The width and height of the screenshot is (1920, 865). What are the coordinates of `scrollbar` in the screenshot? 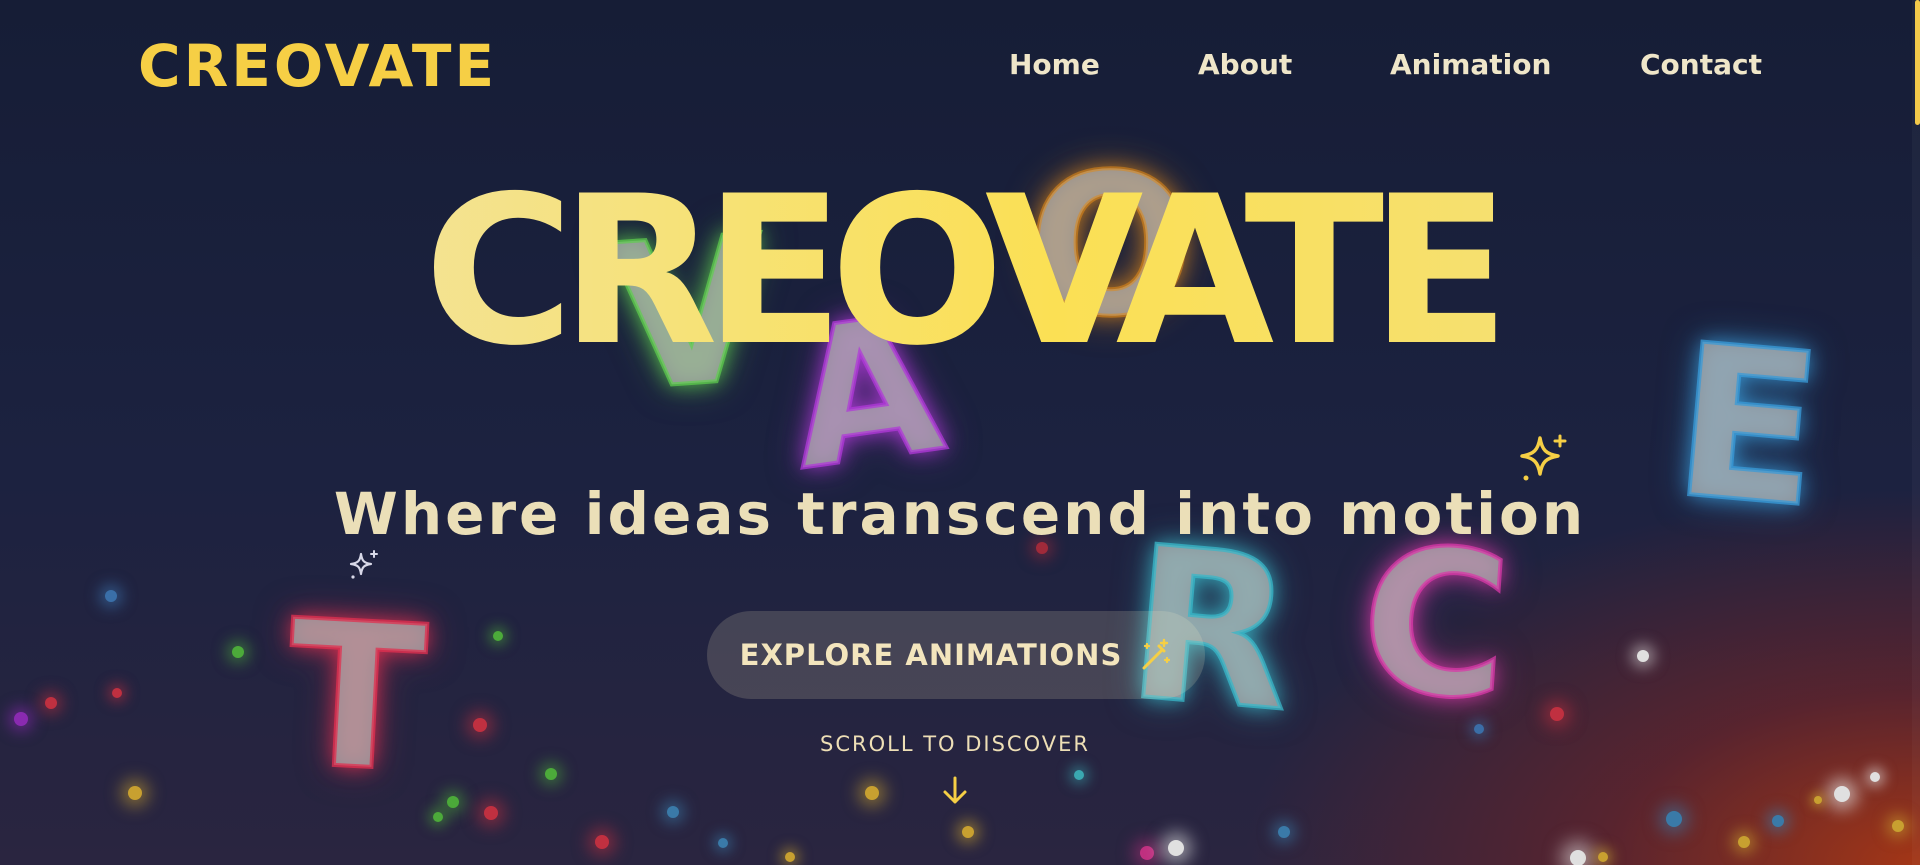 It's located at (1916, 432).